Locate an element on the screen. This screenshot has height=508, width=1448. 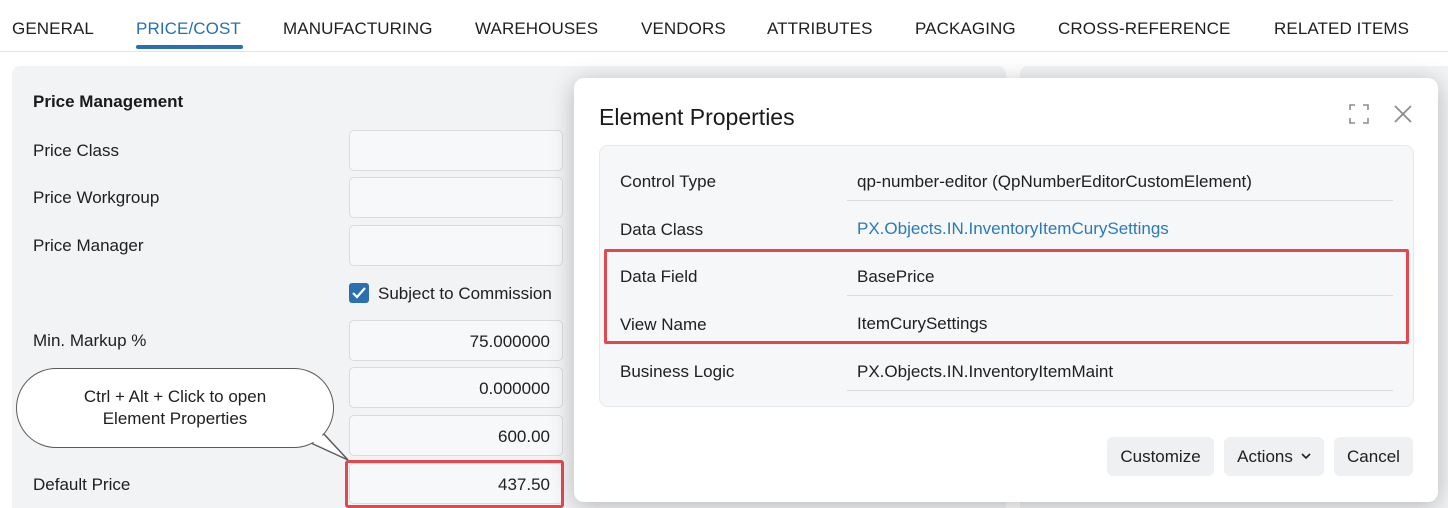
checkmark-icon is located at coordinates (359, 293).